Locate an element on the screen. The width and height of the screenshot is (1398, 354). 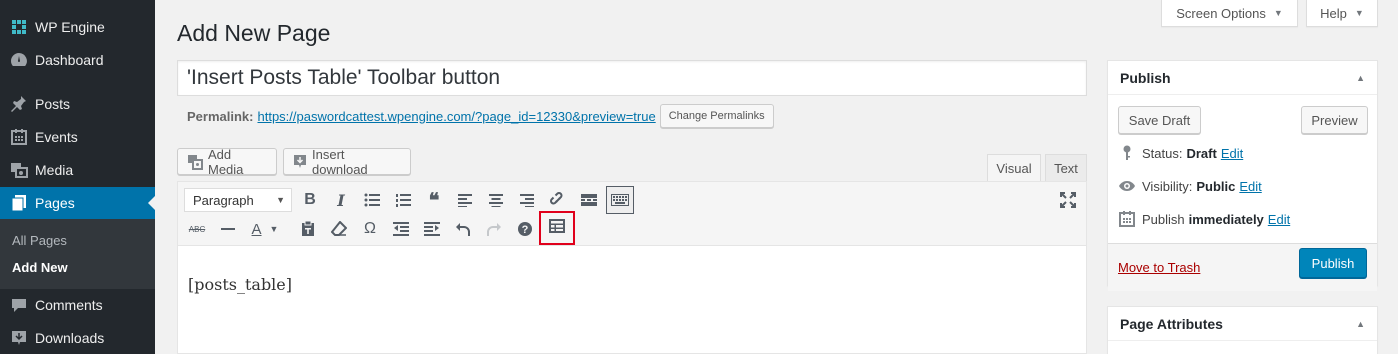
visibility-label: Visibility: is located at coordinates (1167, 186).